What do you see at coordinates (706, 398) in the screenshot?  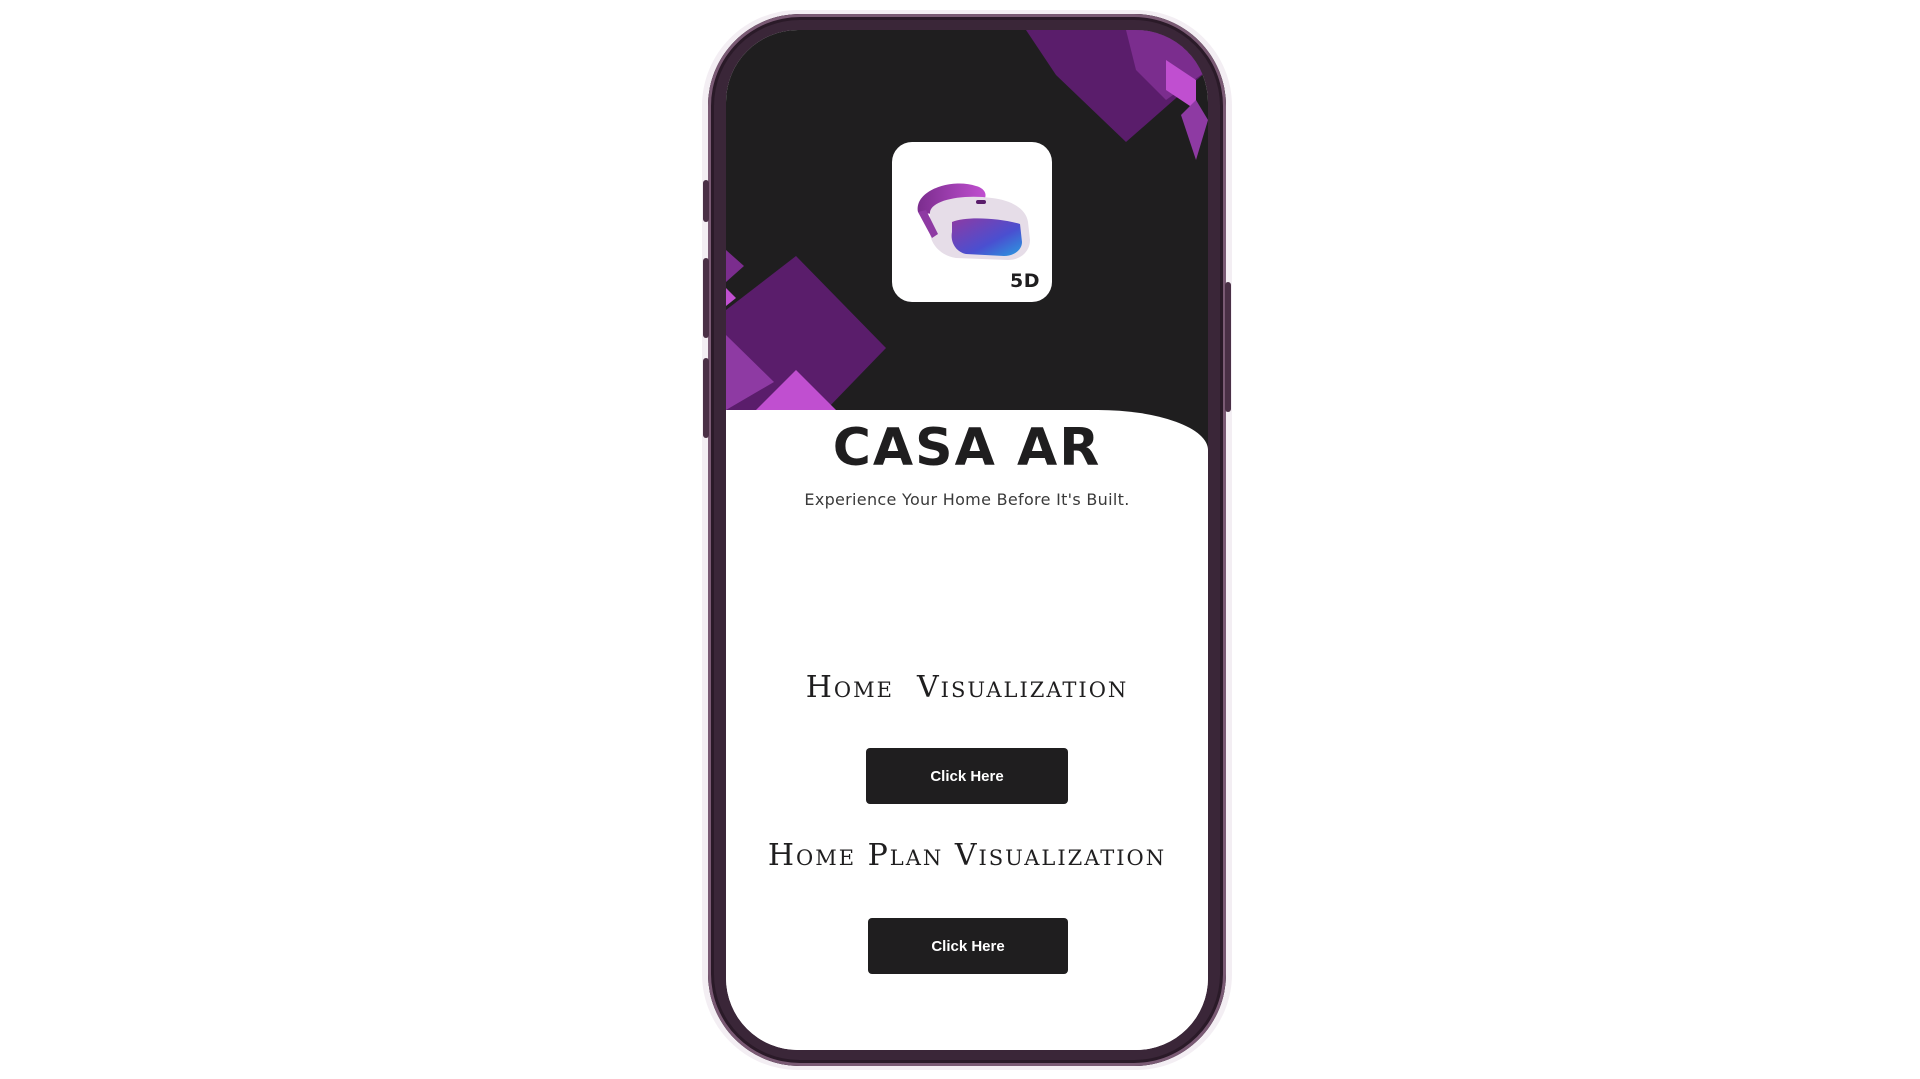 I see `volume-down-button` at bounding box center [706, 398].